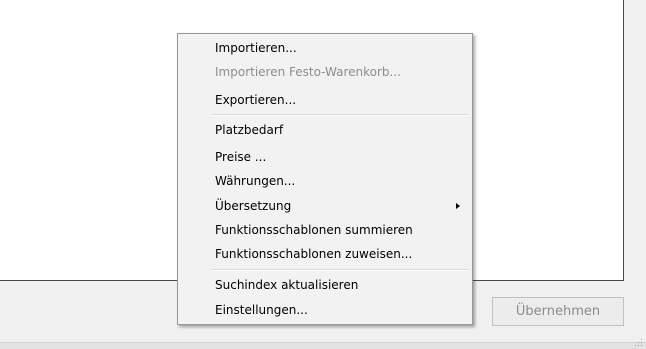 The width and height of the screenshot is (646, 349). I want to click on menu-item-update-search-index: Suchindex aktualisieren, so click(325, 285).